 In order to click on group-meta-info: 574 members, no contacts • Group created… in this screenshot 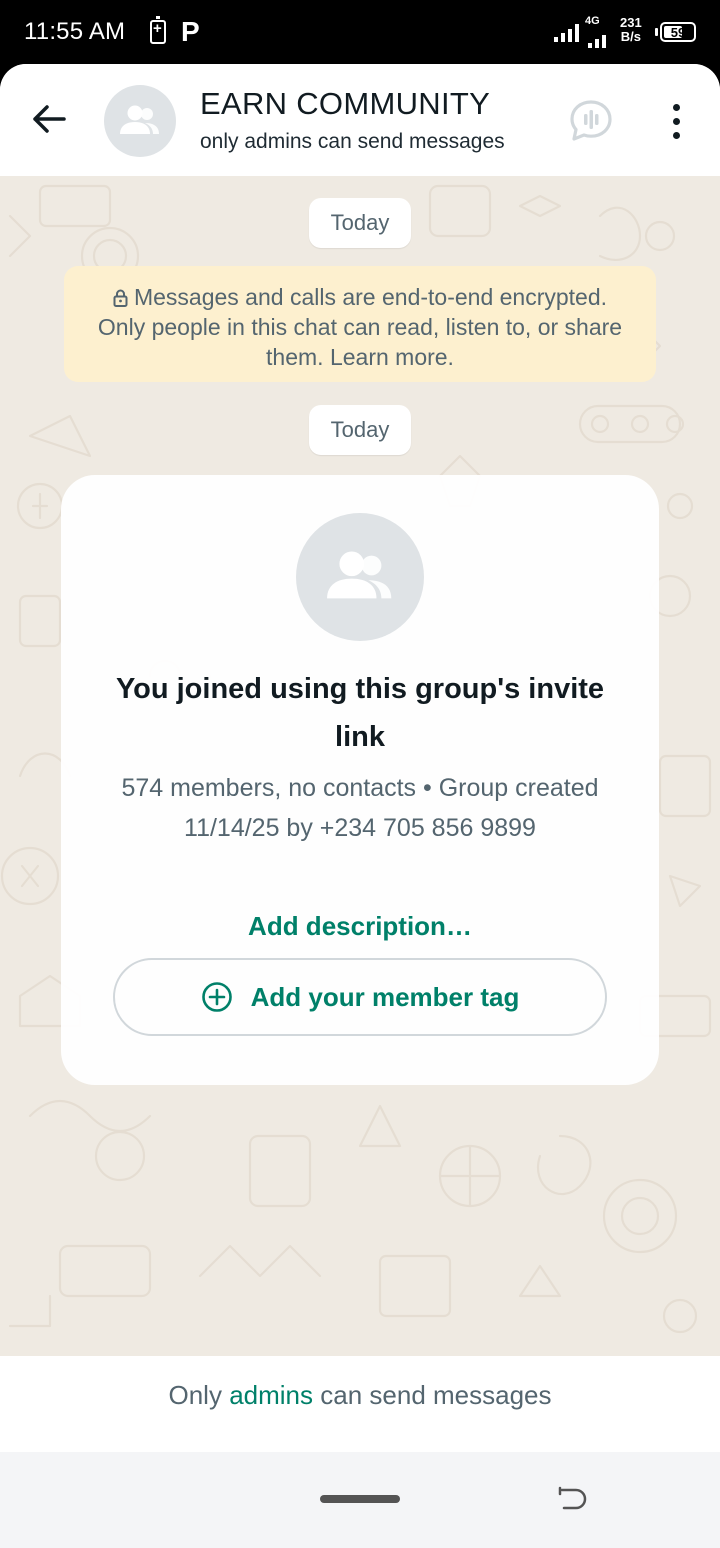, I will do `click(360, 808)`.